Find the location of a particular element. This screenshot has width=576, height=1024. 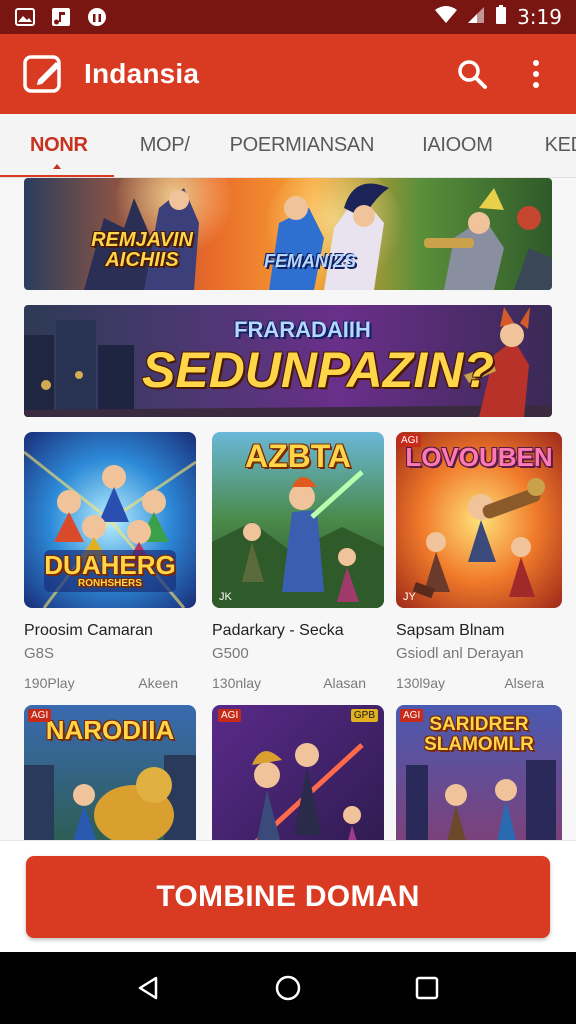

caret-up-icon is located at coordinates (56, 166).